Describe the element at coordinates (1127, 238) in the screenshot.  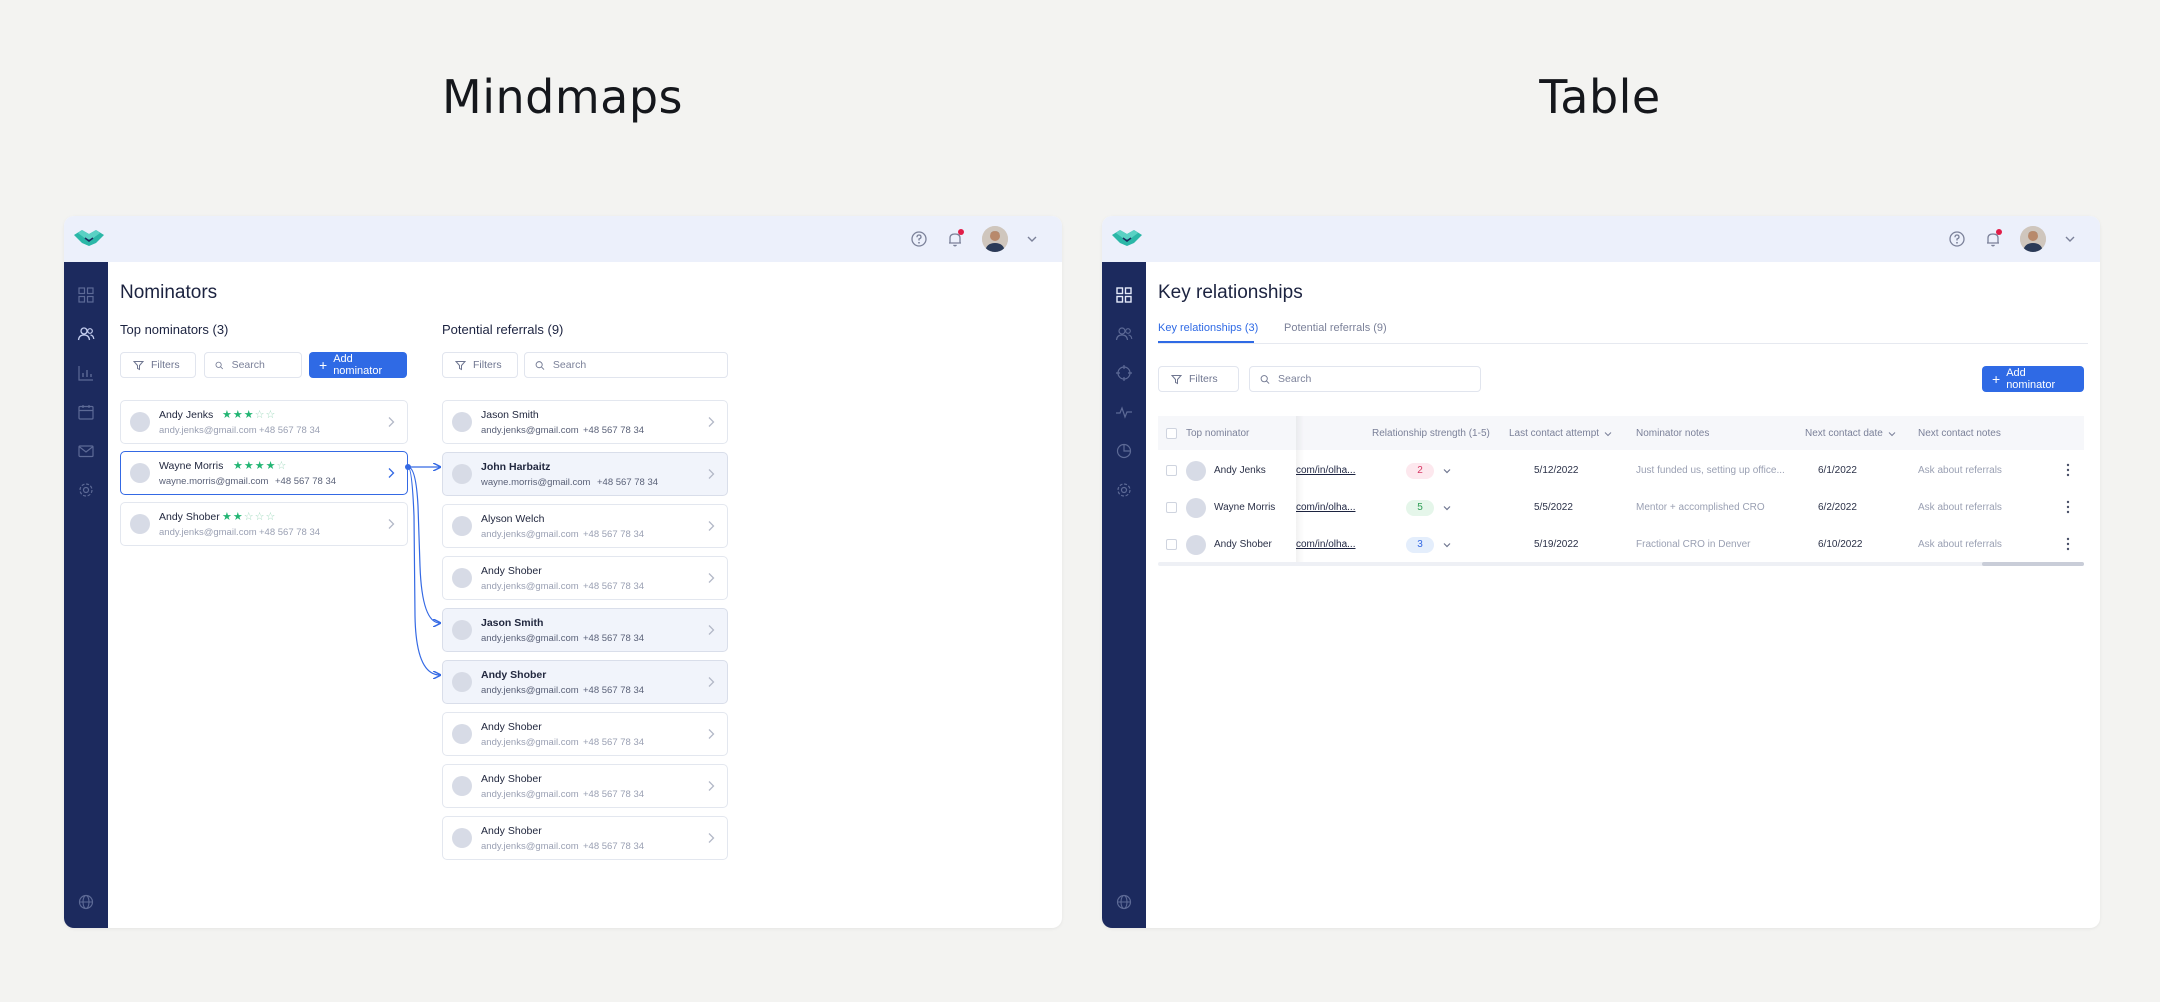
I see `handshake-logo-icon` at that location.